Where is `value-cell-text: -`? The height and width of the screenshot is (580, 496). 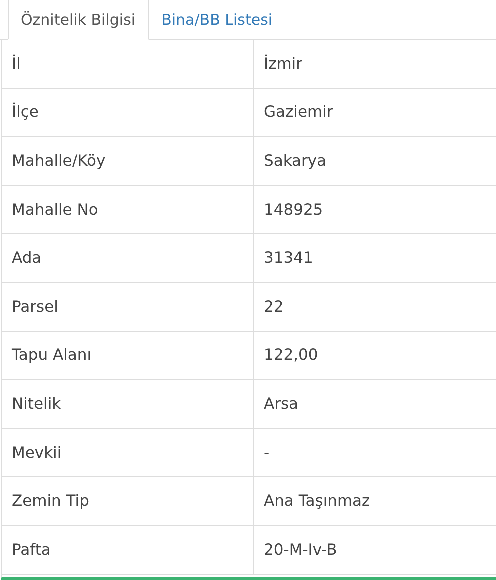
value-cell-text: - is located at coordinates (267, 453).